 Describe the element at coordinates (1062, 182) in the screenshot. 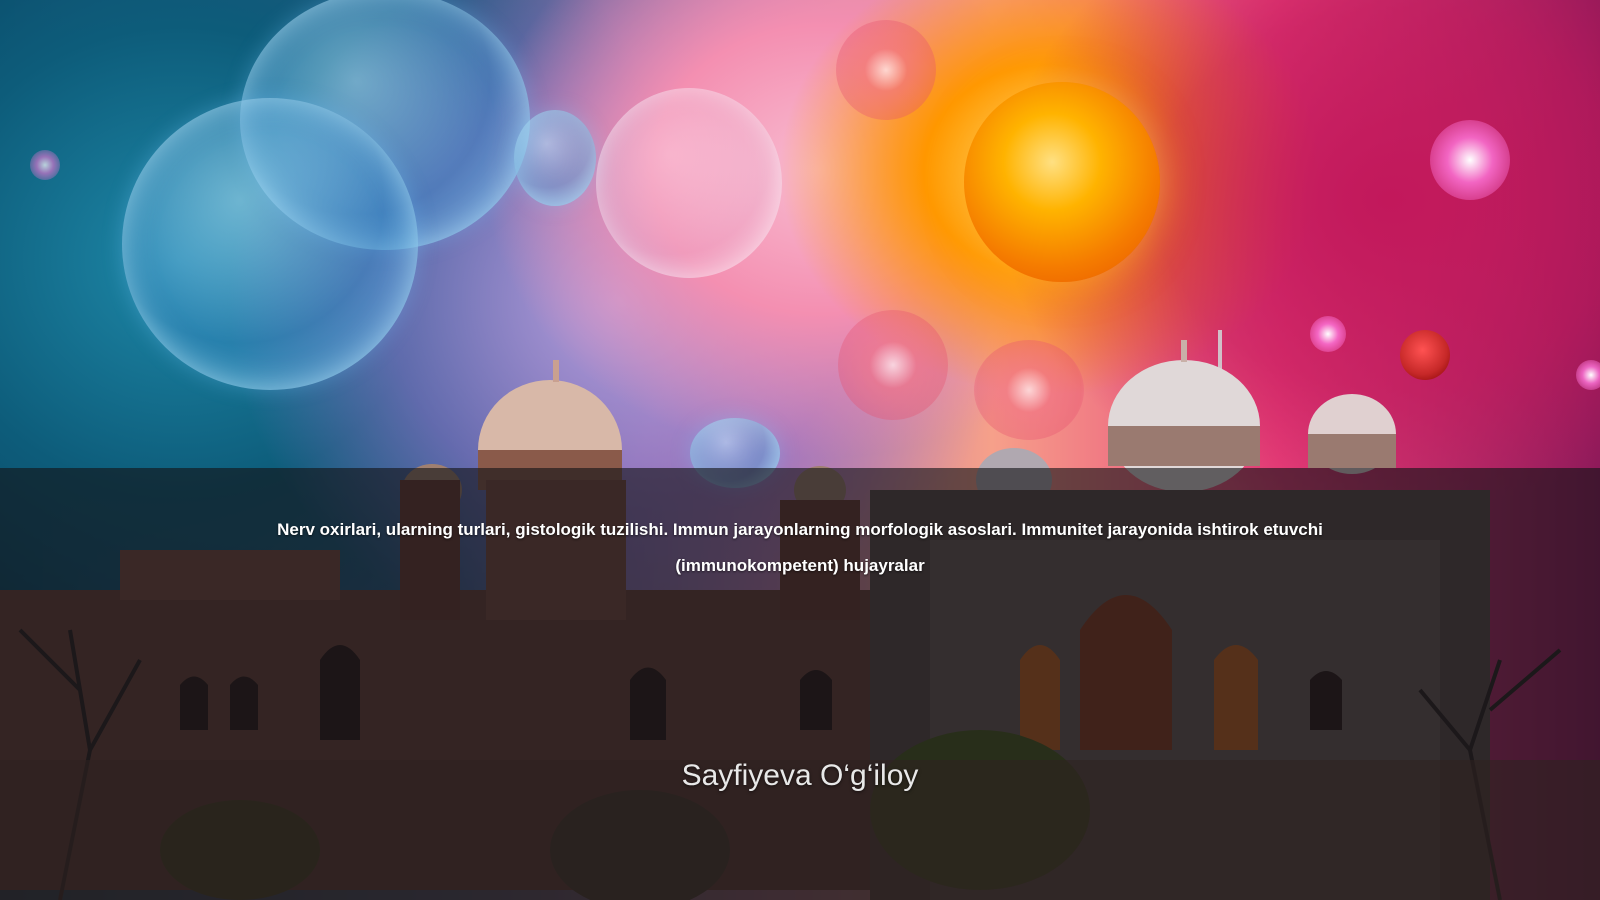

I see `sun-cell-bubble` at that location.